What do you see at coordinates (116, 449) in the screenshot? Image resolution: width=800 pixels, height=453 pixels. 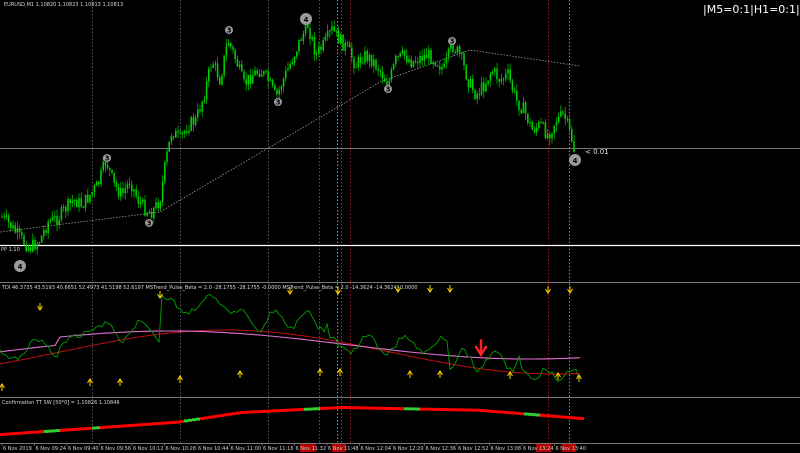 I see `time-label: 6 Nov 09:56` at bounding box center [116, 449].